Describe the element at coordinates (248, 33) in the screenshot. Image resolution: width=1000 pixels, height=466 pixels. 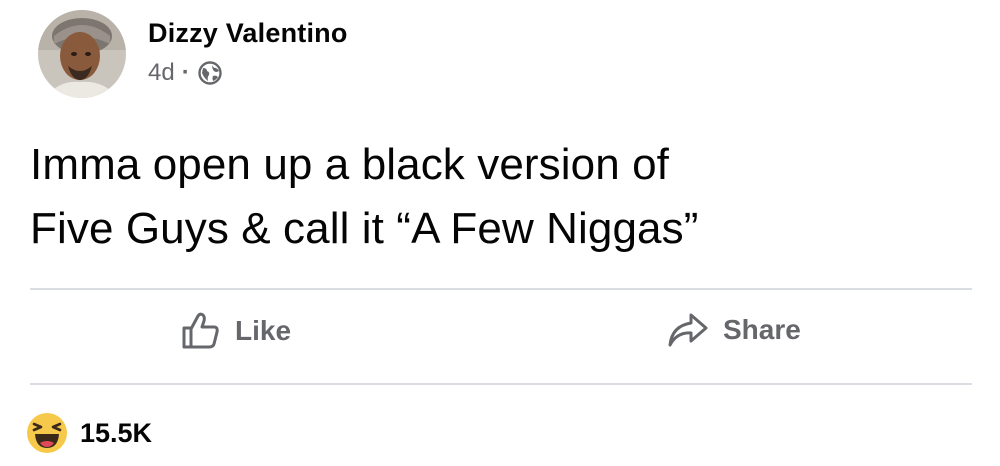
I see `author-name: Dizzy Valentino` at that location.